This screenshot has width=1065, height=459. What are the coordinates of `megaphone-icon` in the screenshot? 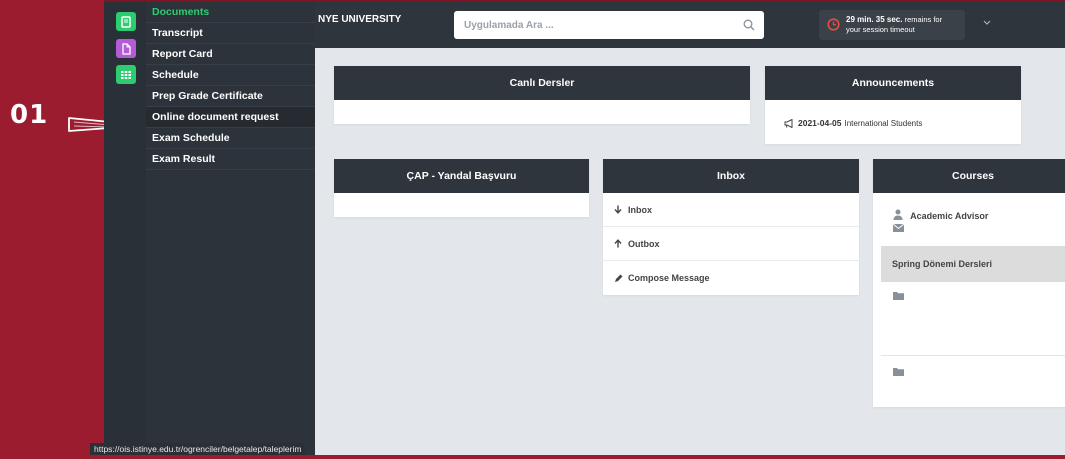 It's located at (788, 123).